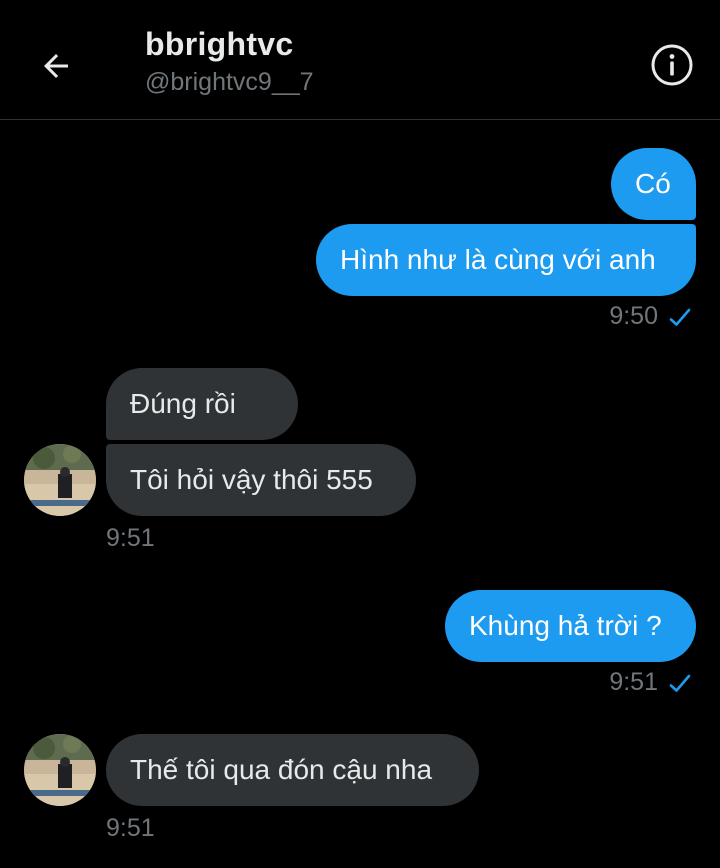  I want to click on back-button, so click(56, 66).